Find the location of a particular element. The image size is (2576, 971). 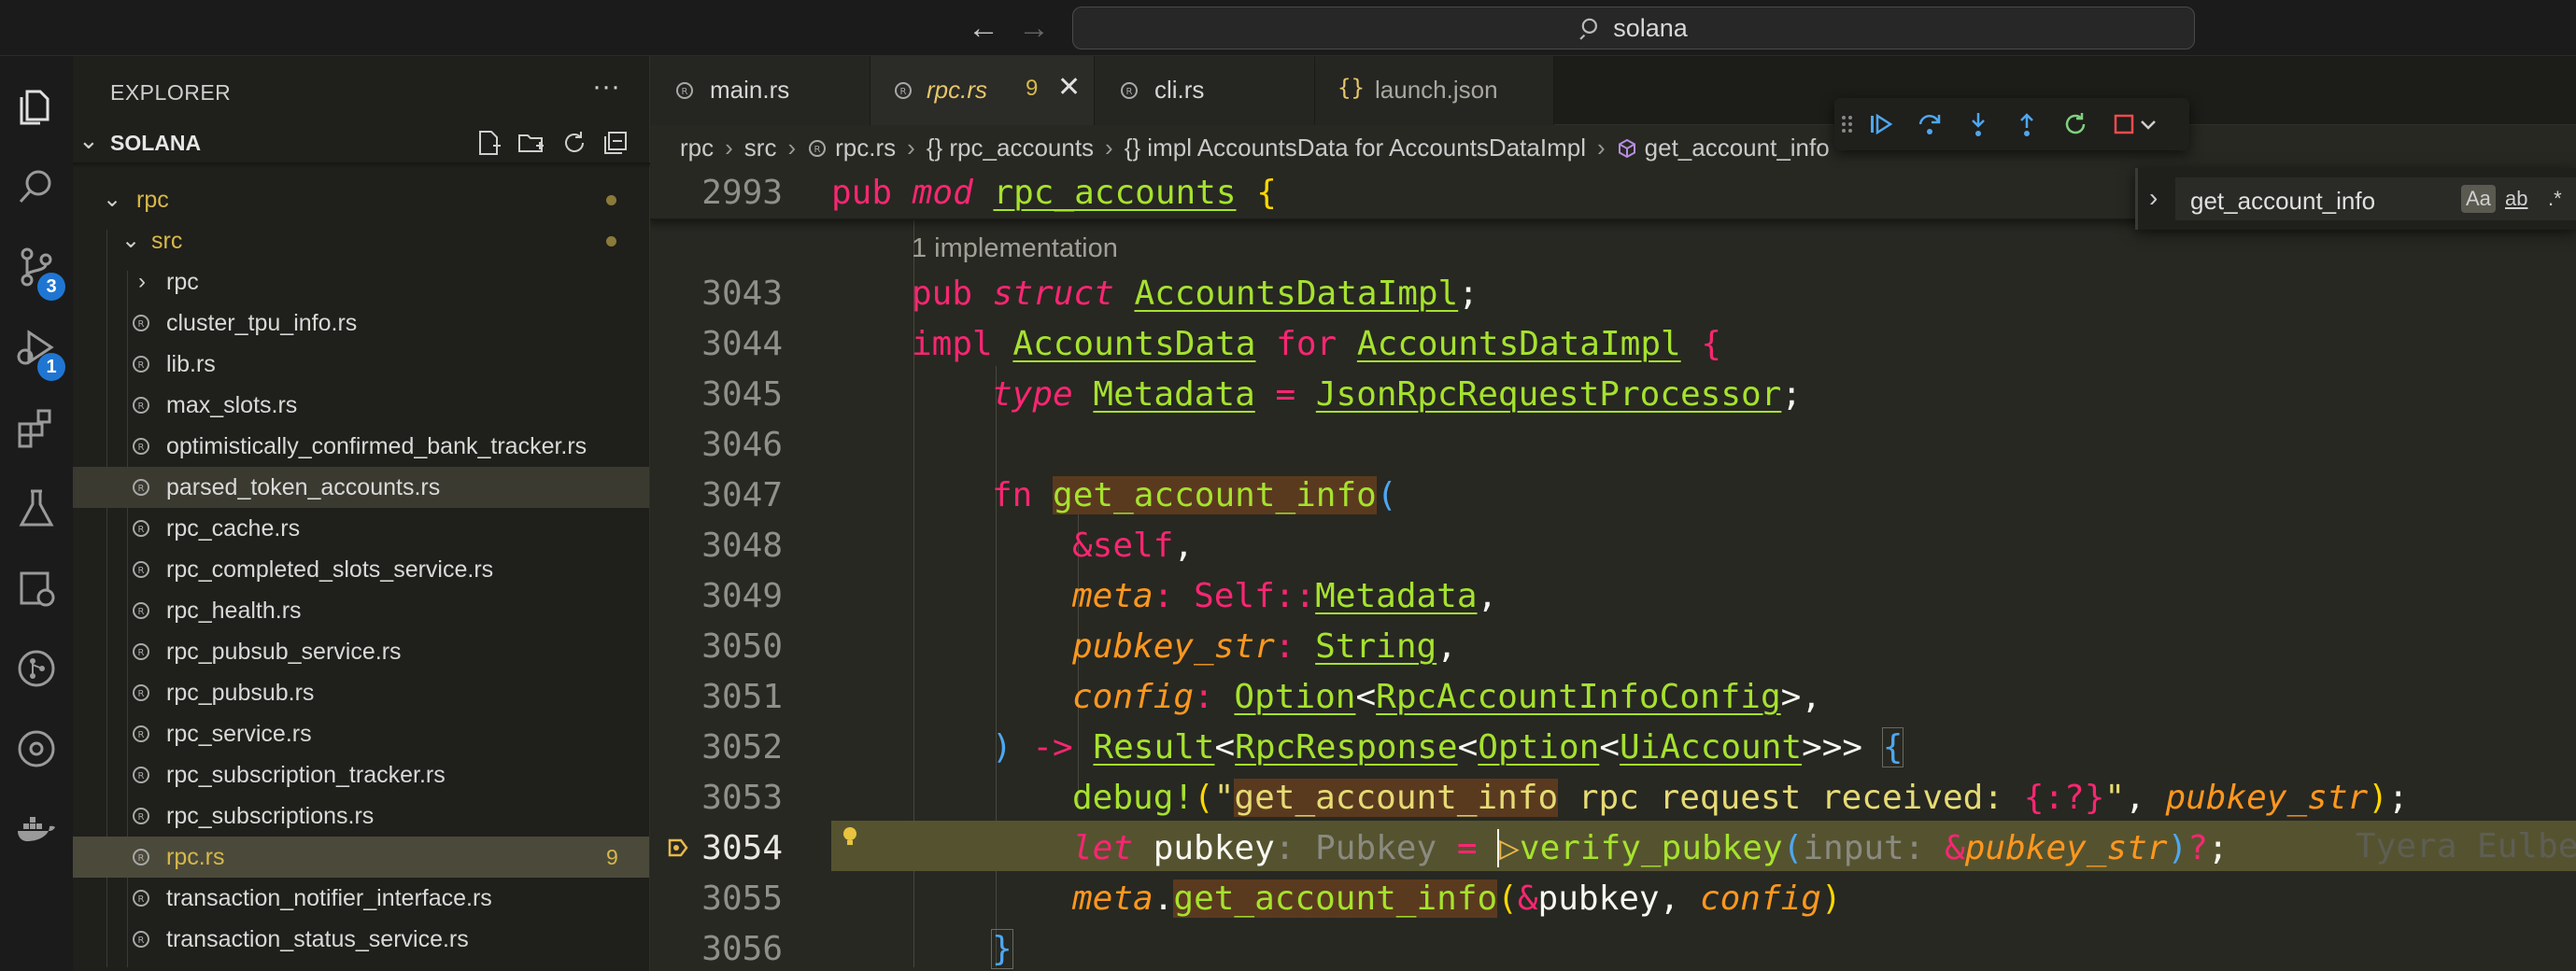

tree-file: R lib.rs is located at coordinates (361, 365).